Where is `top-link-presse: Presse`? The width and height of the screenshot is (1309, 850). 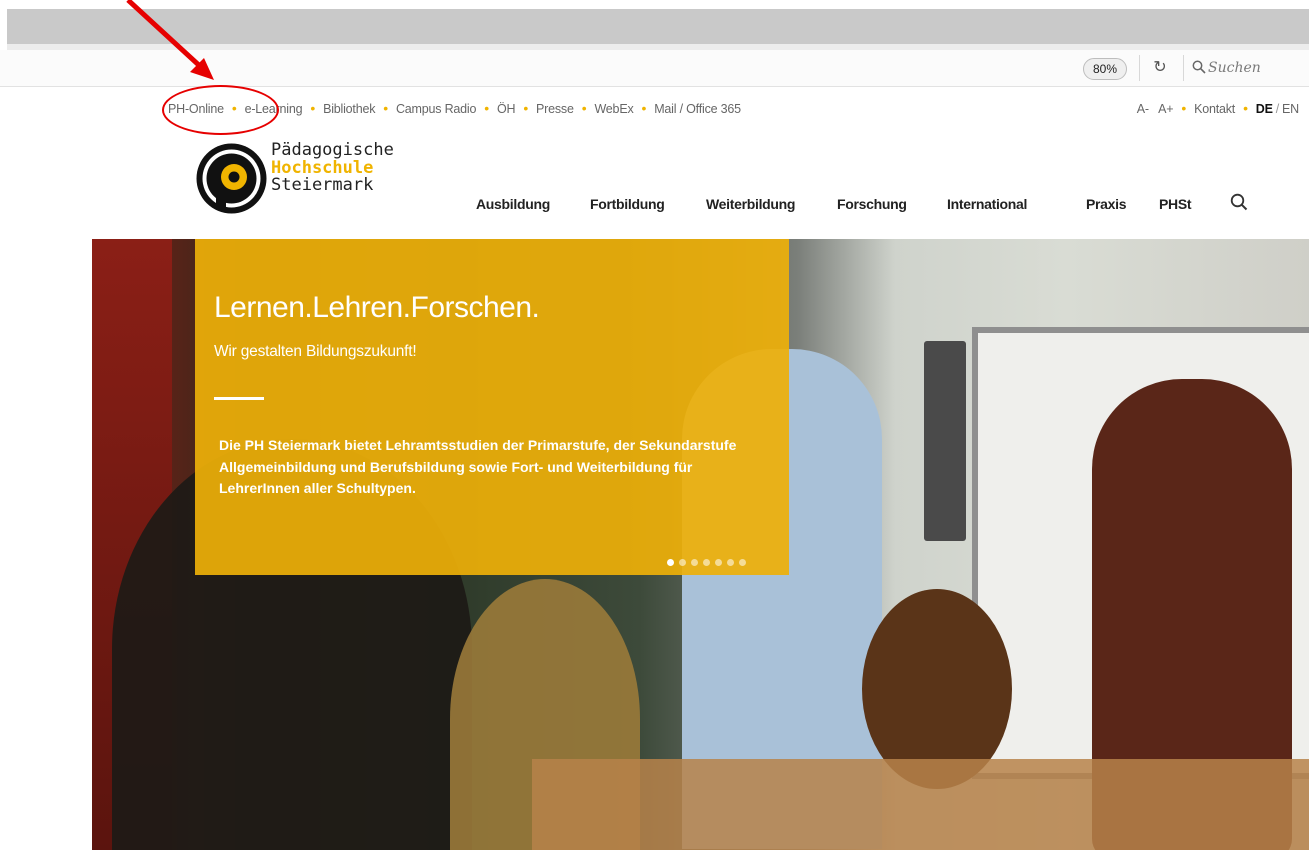
top-link-presse: Presse is located at coordinates (555, 109).